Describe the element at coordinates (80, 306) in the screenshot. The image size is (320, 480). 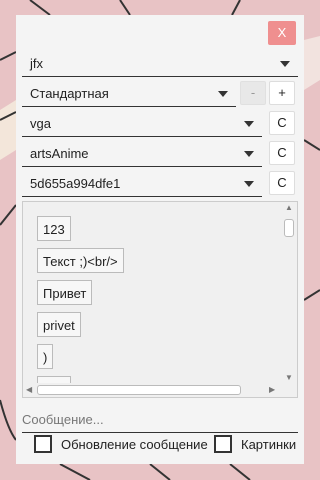
I see `message-list: 123 Текст ;)<br/> Привет privet )` at that location.